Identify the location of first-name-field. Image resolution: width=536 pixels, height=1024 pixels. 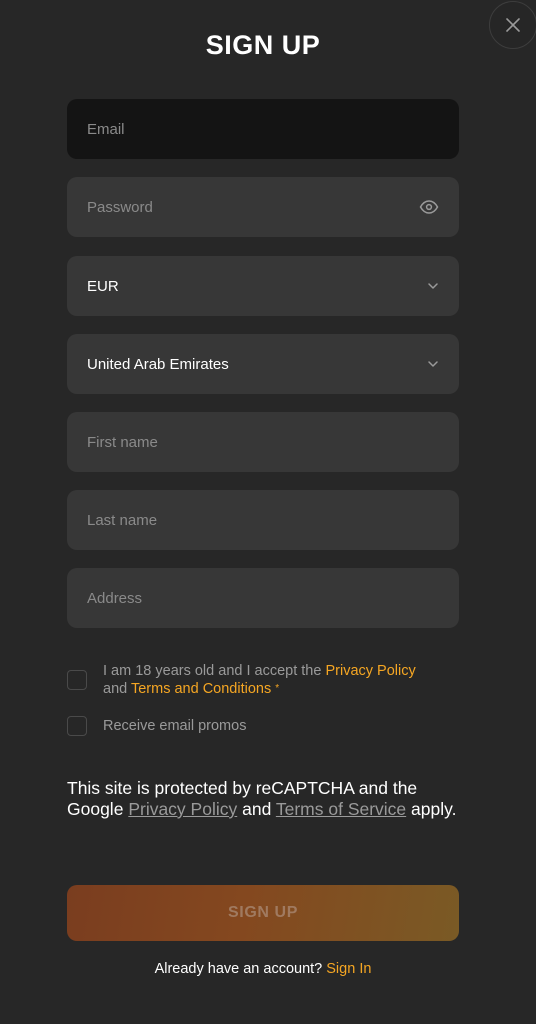
(263, 442).